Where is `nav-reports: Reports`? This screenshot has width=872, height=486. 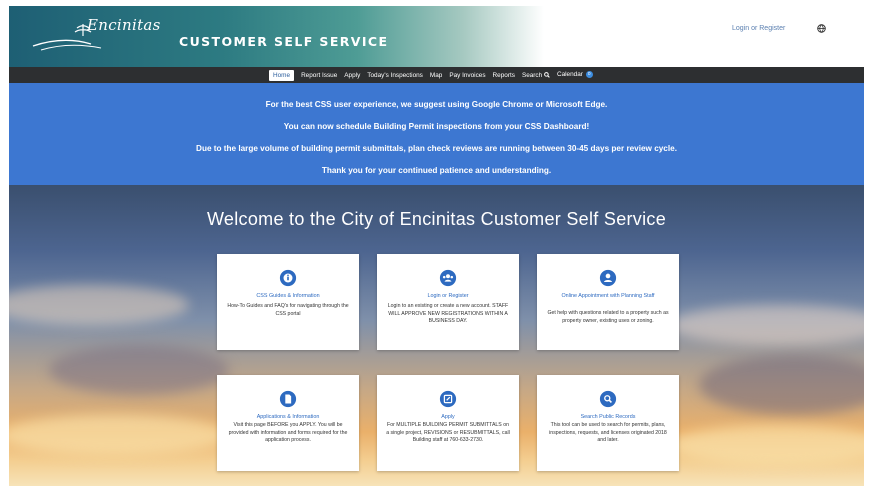 nav-reports: Reports is located at coordinates (504, 75).